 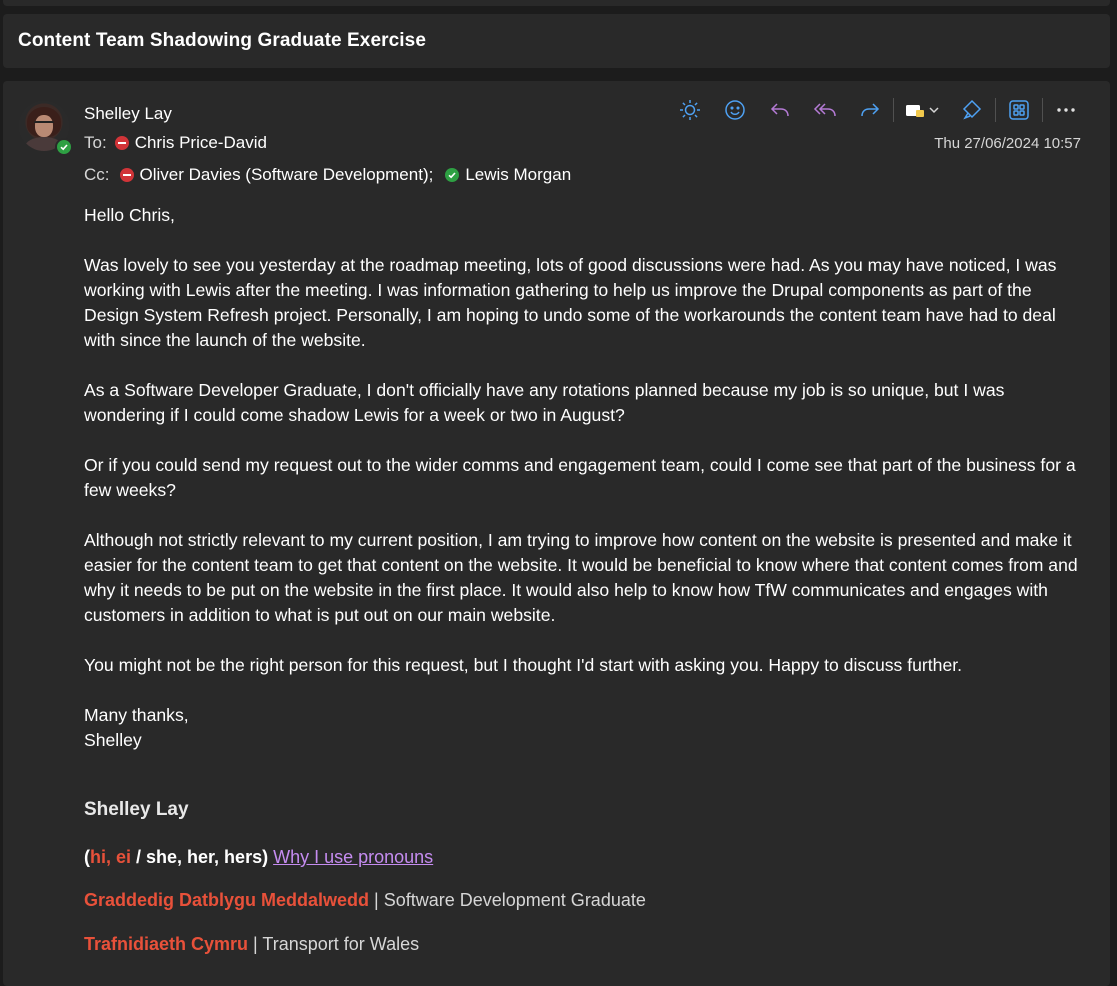 I want to click on immersive-reader-icon, so click(x=972, y=110).